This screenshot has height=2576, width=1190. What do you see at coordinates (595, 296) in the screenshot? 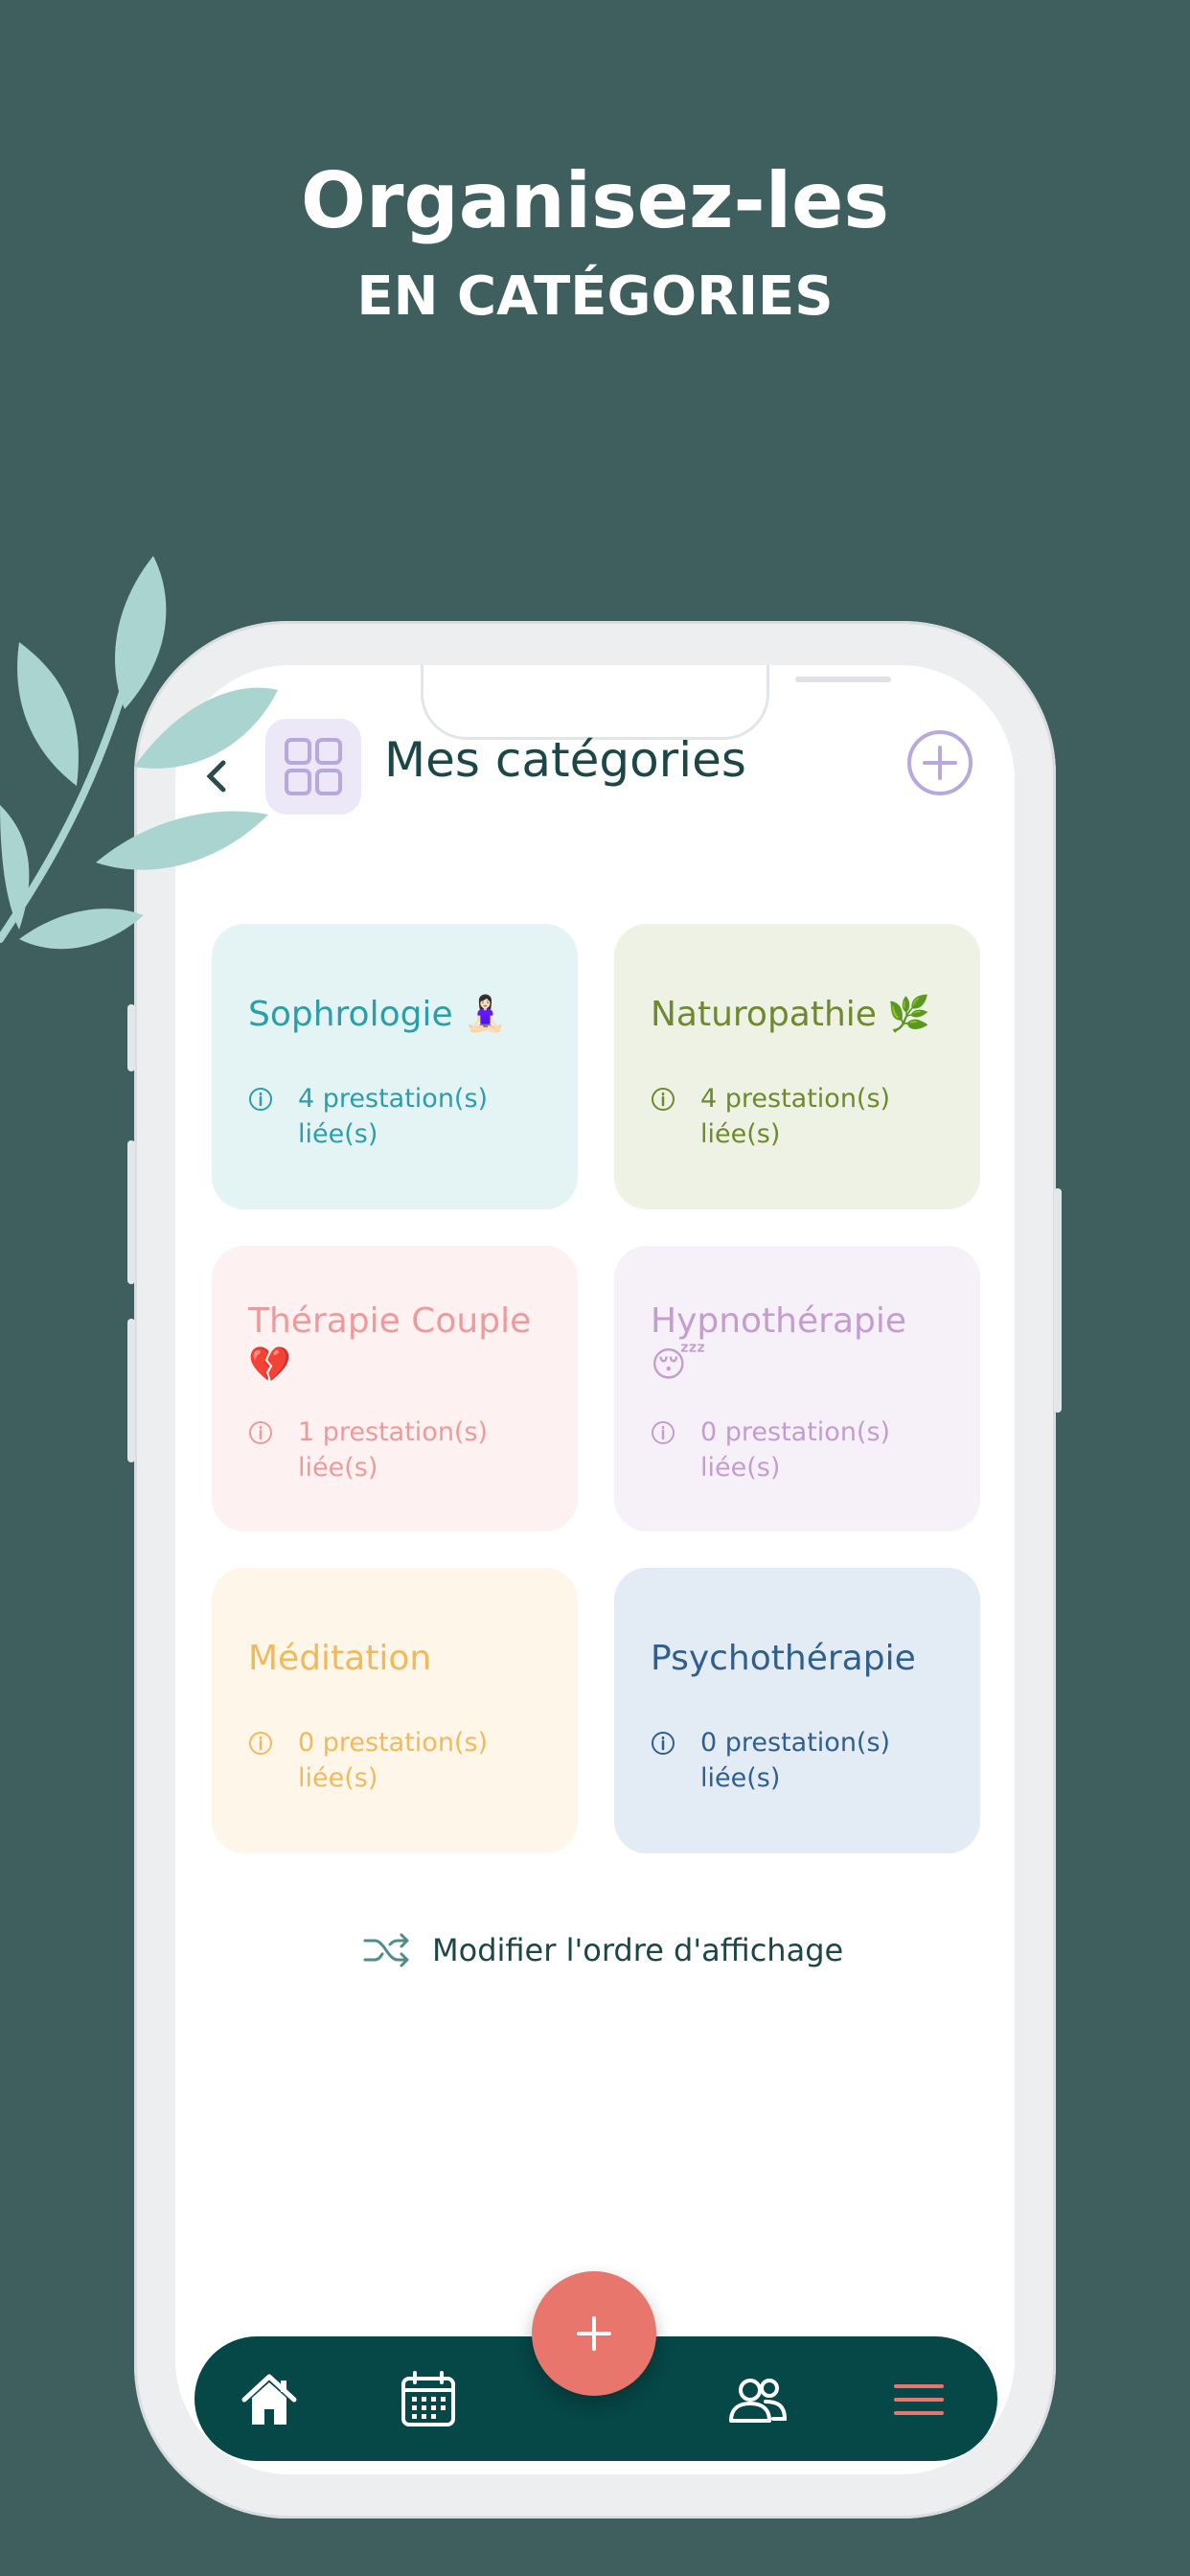
I see `promo-subtitle: EN CATÉGORIES` at bounding box center [595, 296].